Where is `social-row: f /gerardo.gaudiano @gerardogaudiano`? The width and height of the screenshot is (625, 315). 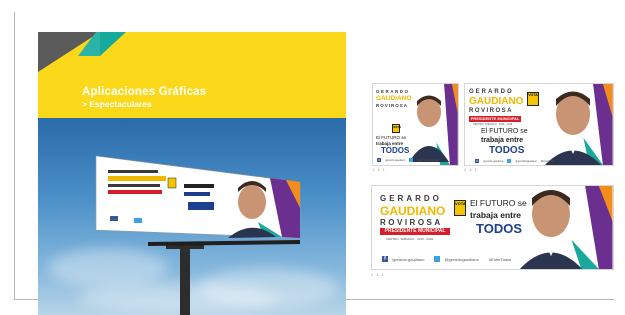
social-row: f /gerardo.gaudiano @gerardogaudiano is located at coordinates (408, 160).